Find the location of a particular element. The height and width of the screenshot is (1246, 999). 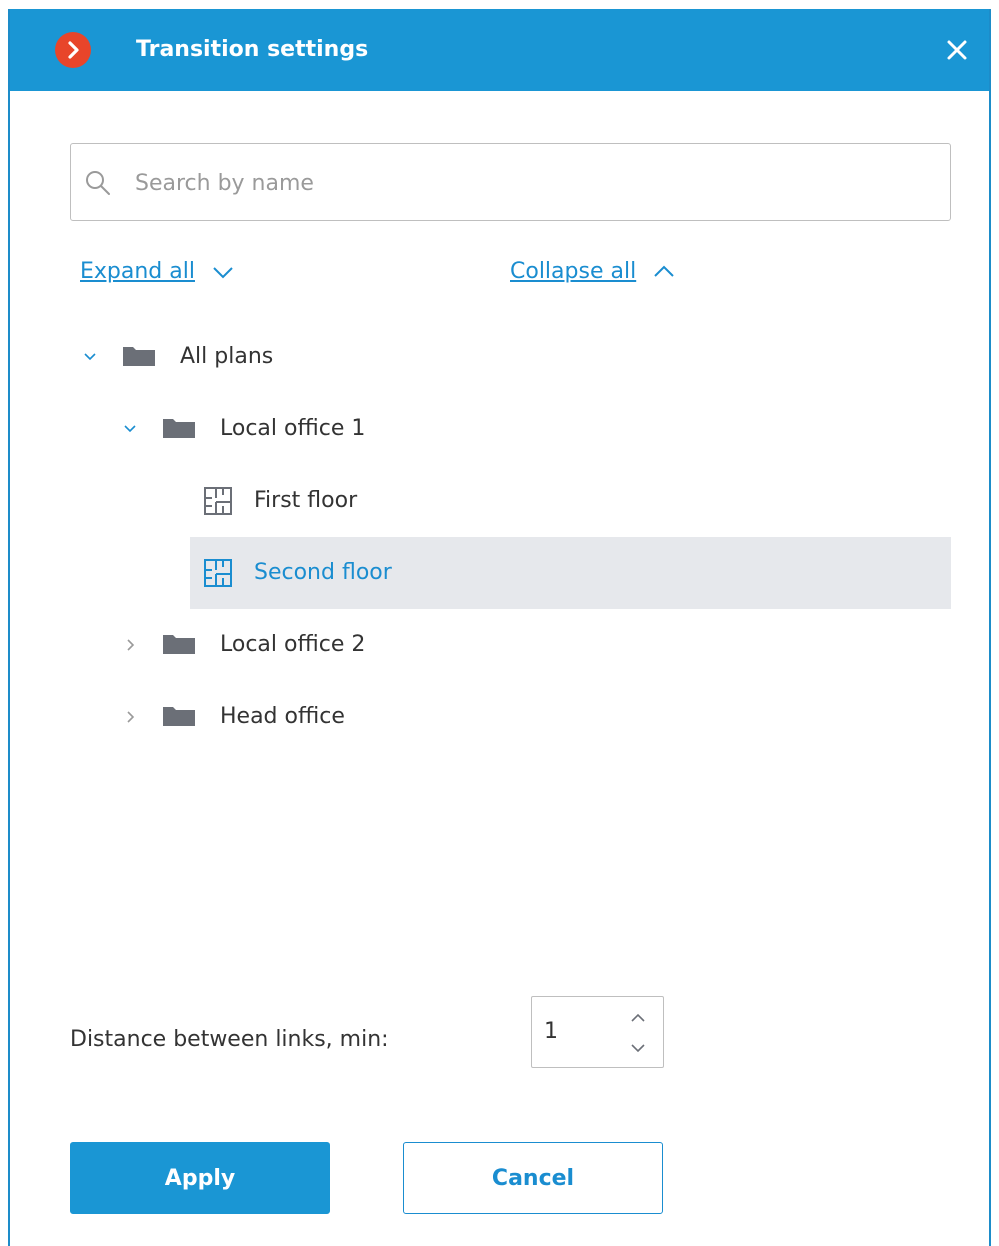

search-box is located at coordinates (510, 182).